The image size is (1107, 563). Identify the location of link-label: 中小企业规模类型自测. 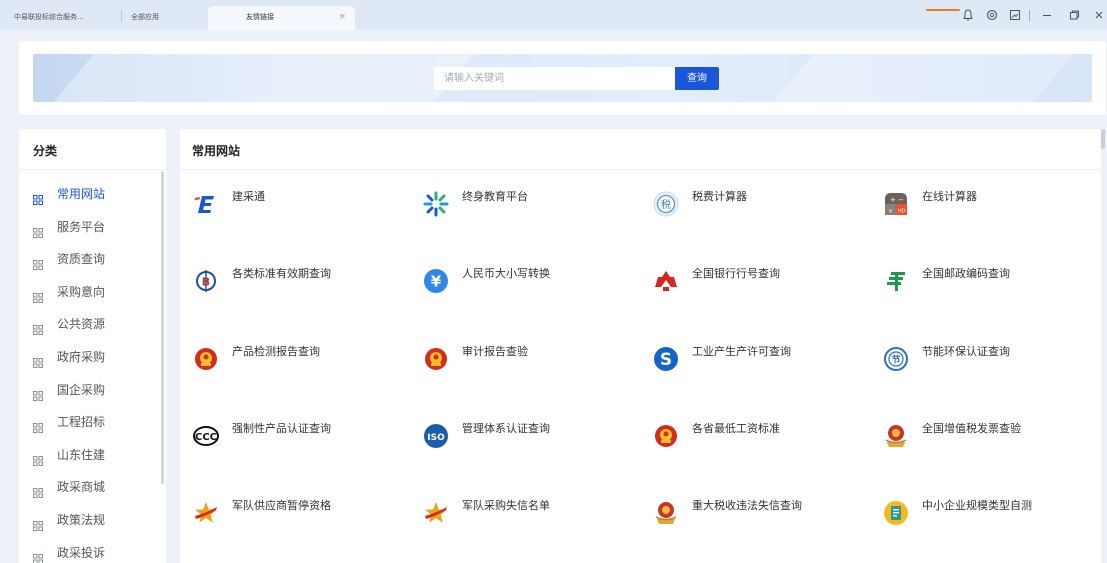
(977, 505).